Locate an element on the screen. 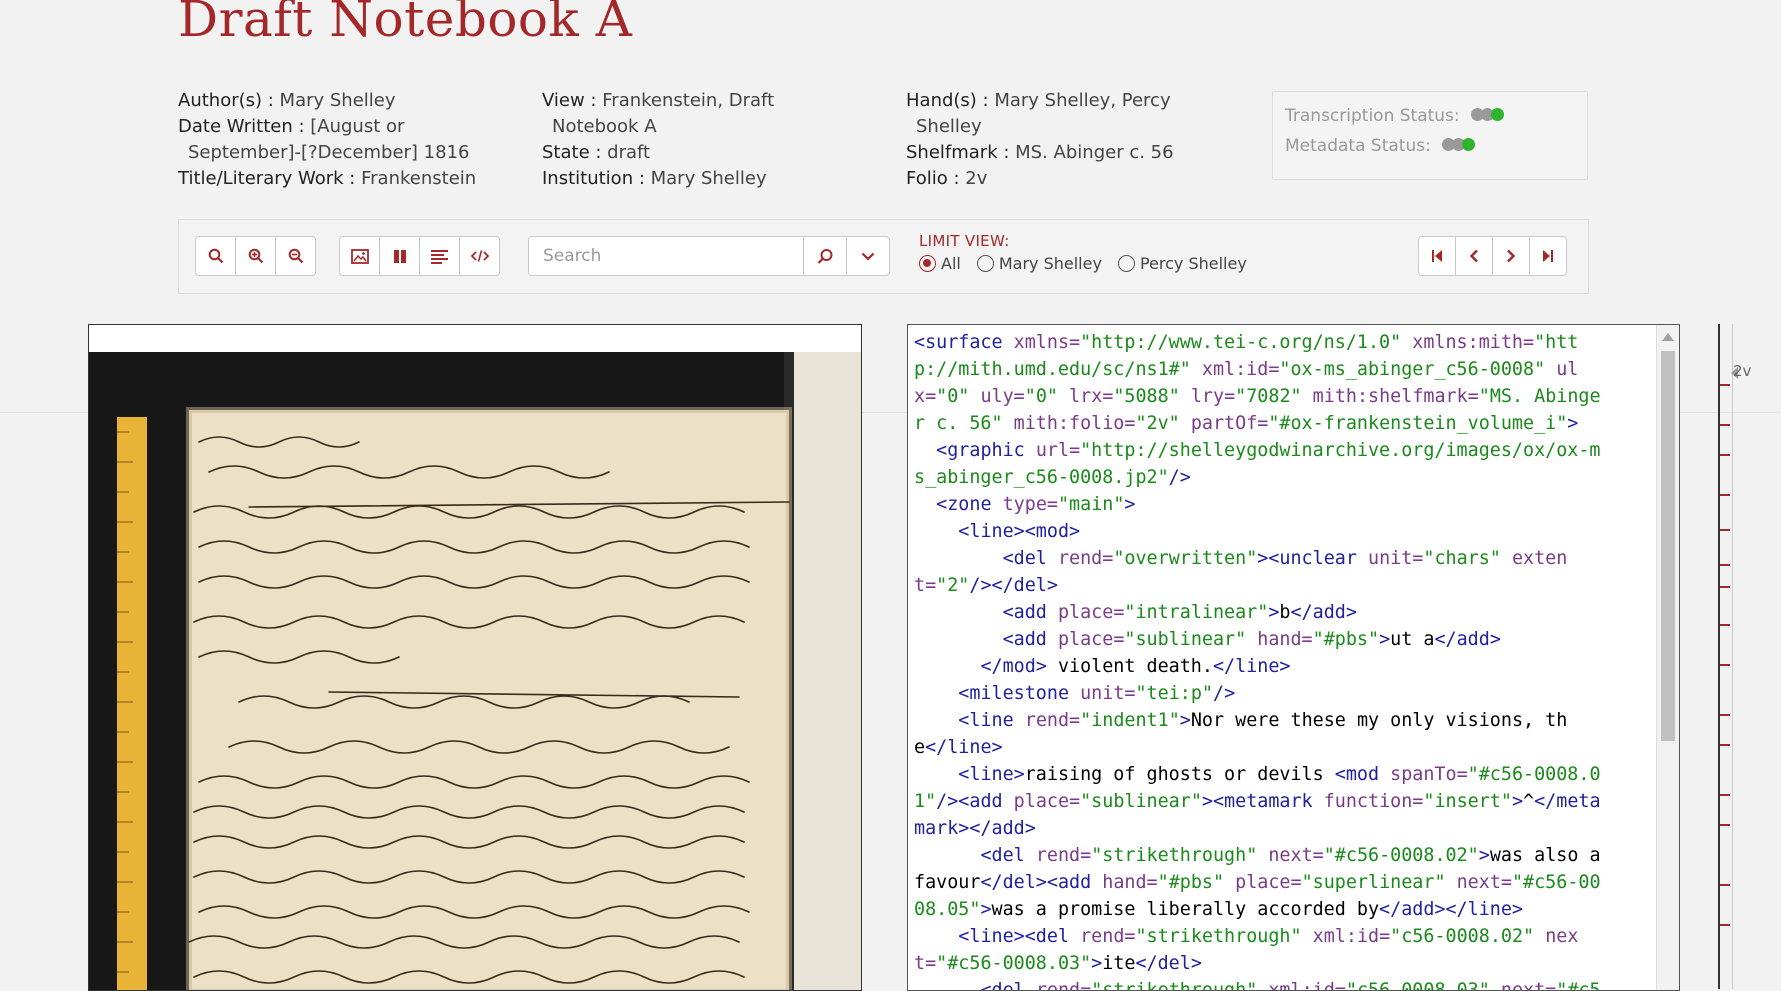 The height and width of the screenshot is (991, 1781). search-options-dropdown is located at coordinates (868, 256).